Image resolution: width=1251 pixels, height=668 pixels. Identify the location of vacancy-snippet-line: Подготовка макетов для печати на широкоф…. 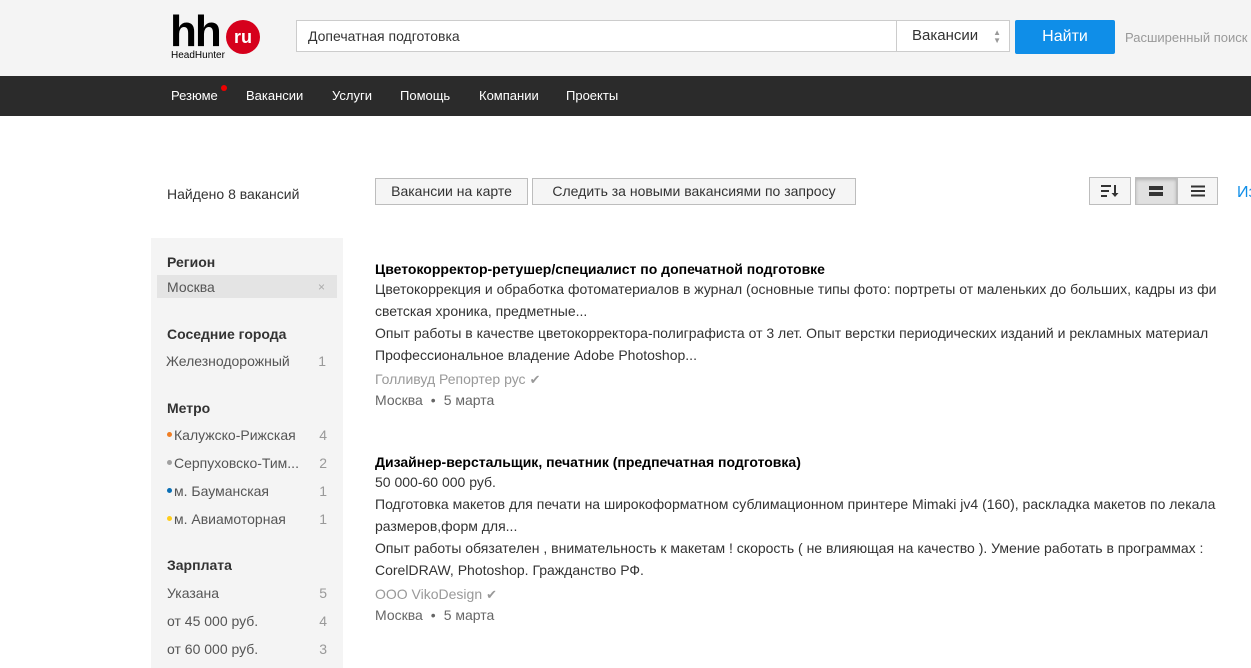
(795, 504).